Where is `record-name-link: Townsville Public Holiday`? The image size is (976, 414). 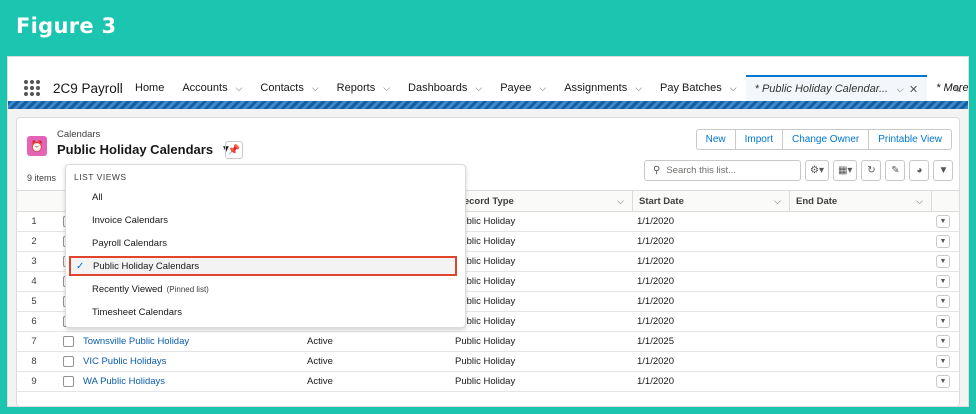
record-name-link: Townsville Public Holiday is located at coordinates (136, 341).